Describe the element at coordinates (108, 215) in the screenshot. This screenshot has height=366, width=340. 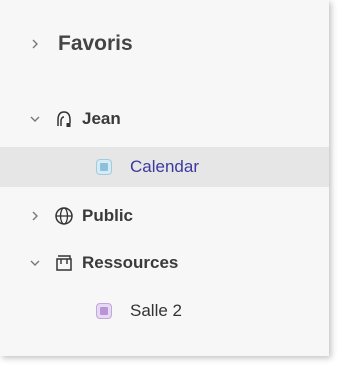
I see `tree-item-label: Public` at that location.